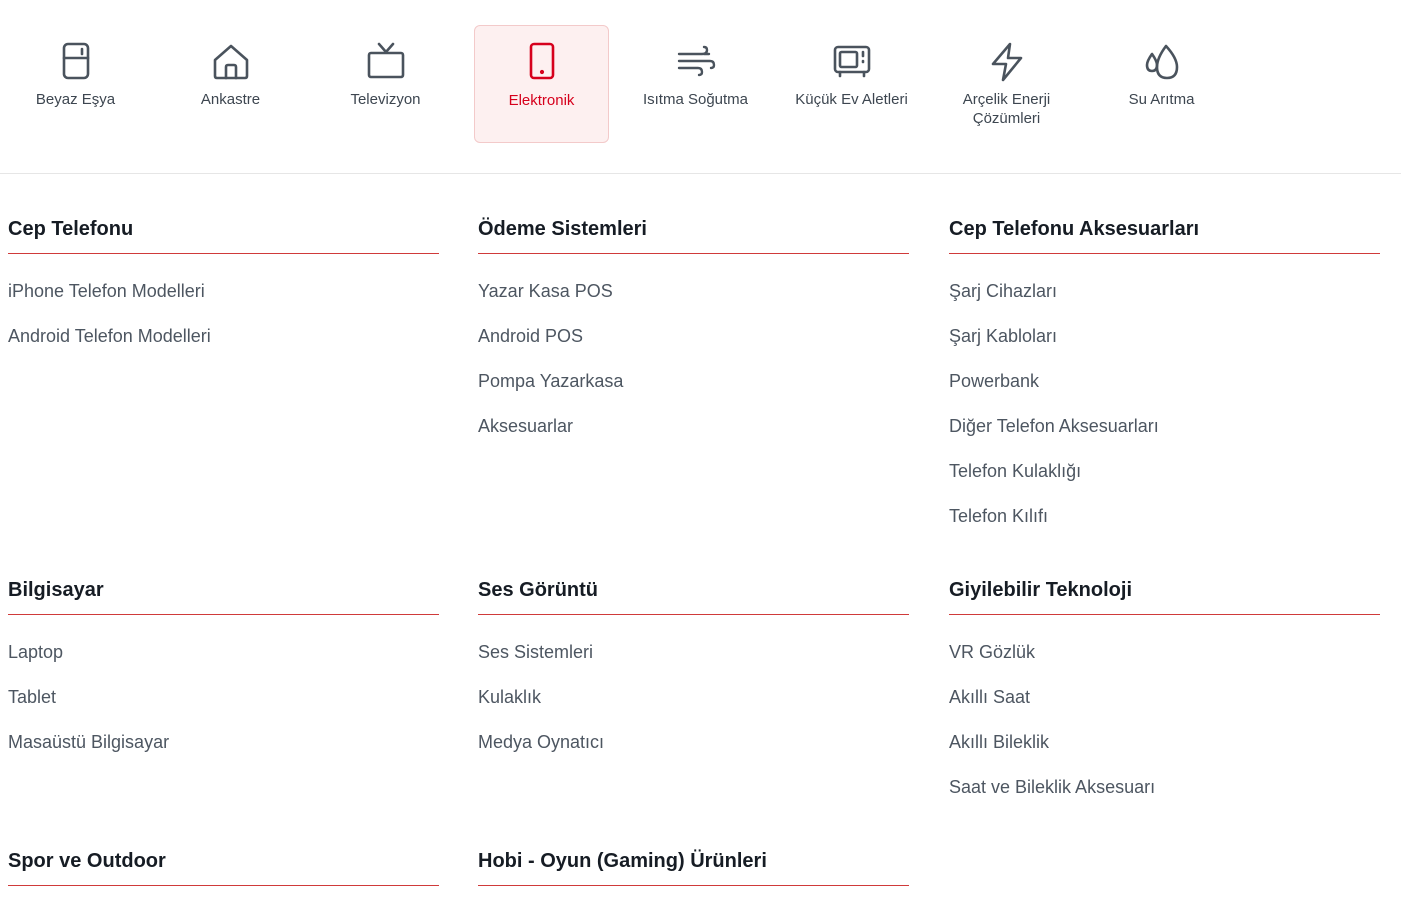 The height and width of the screenshot is (911, 1401). Describe the element at coordinates (1164, 436) in the screenshot. I see `section-link: Diğer Telefon Aksesuarları` at that location.